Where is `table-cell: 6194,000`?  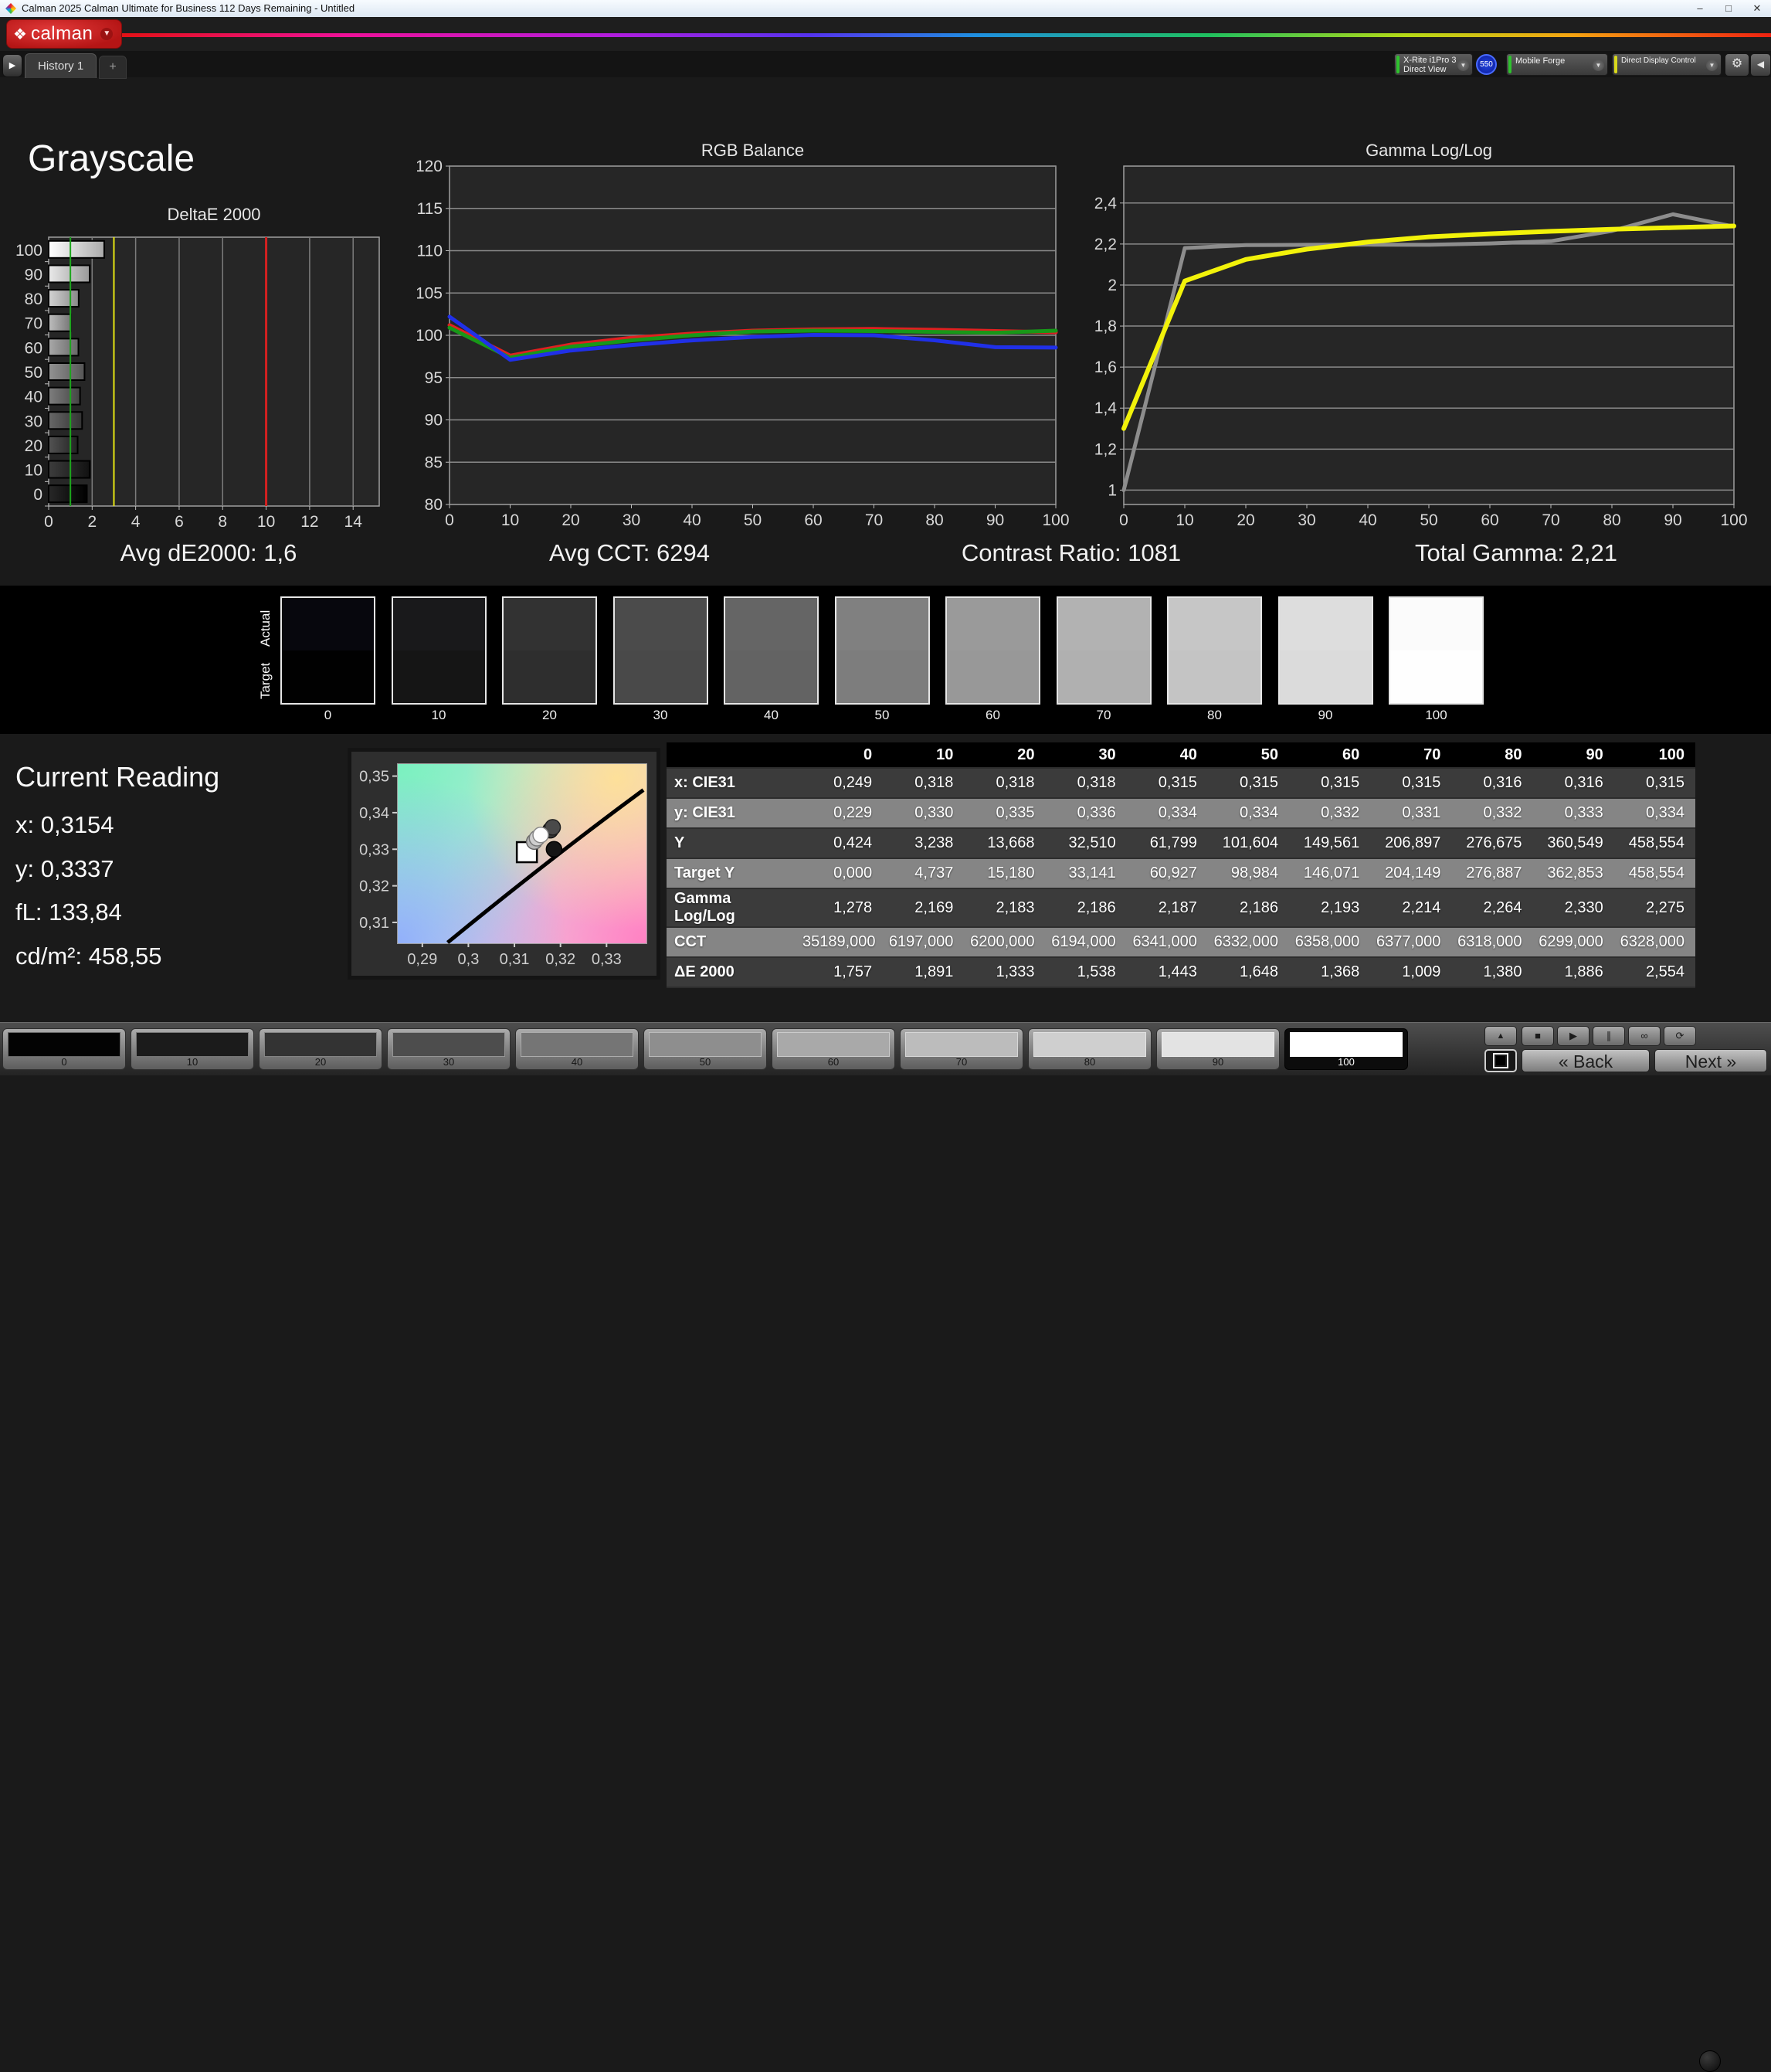
table-cell: 6194,000 is located at coordinates (1086, 942).